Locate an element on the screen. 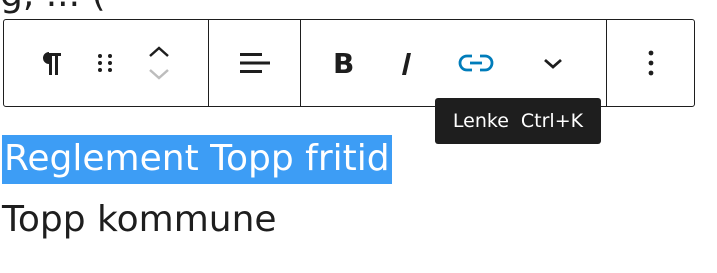 The height and width of the screenshot is (273, 717). block-controls-group is located at coordinates (106, 63).